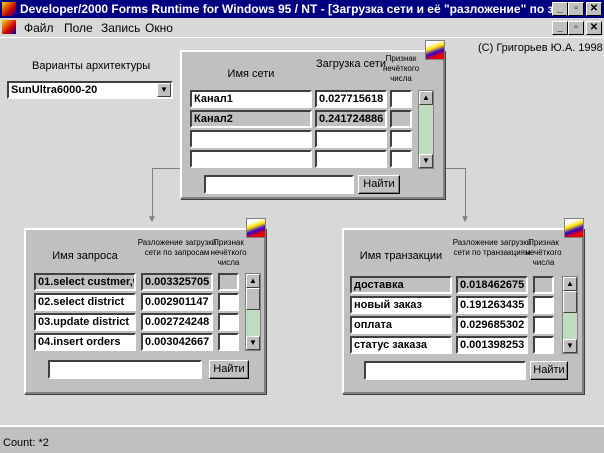 Image resolution: width=604 pixels, height=453 pixels. What do you see at coordinates (177, 322) in the screenshot?
I see `row-value-field: 0.002724248` at bounding box center [177, 322].